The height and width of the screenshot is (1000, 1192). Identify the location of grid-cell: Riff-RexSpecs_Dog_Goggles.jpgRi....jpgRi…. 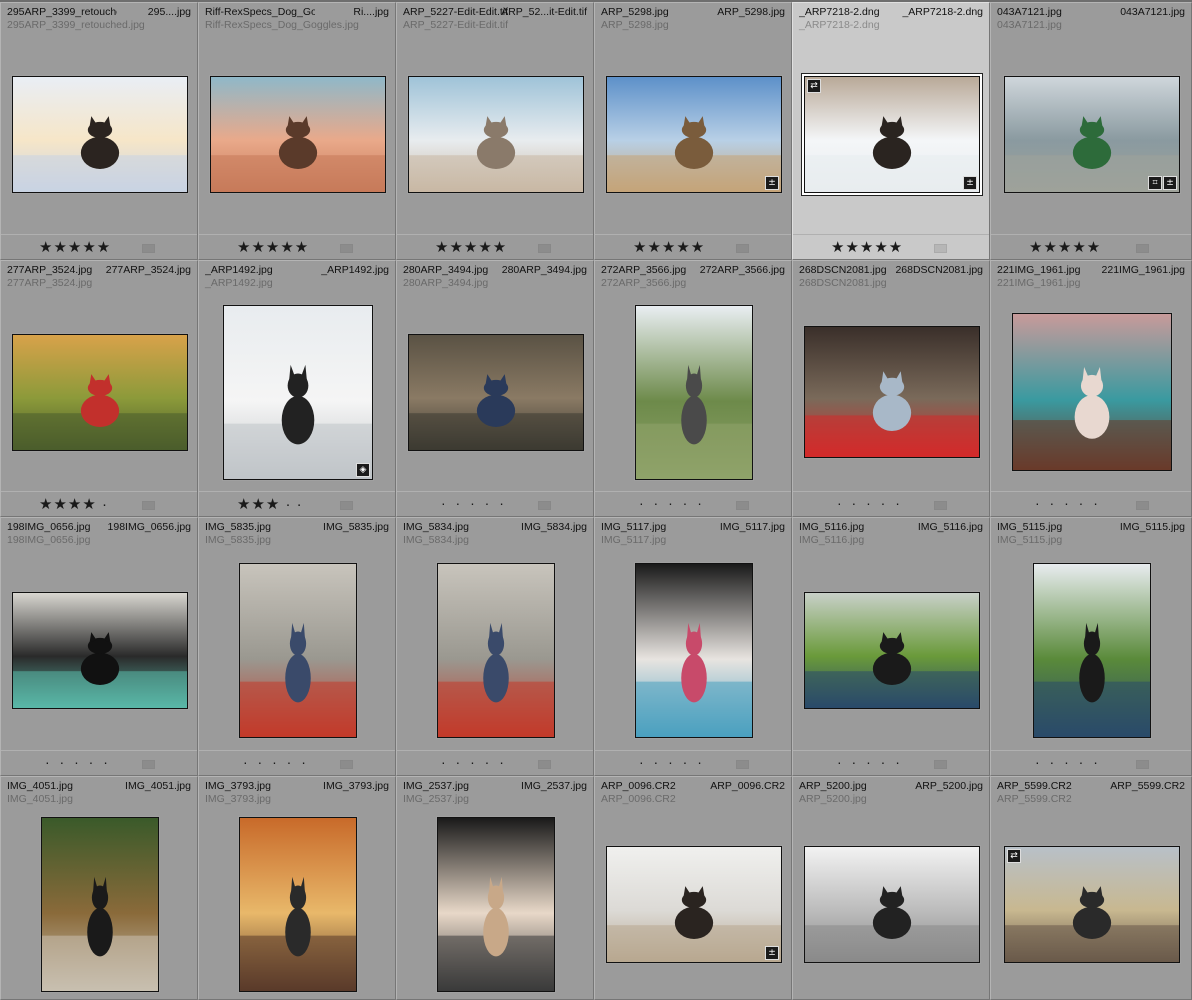
(297, 131).